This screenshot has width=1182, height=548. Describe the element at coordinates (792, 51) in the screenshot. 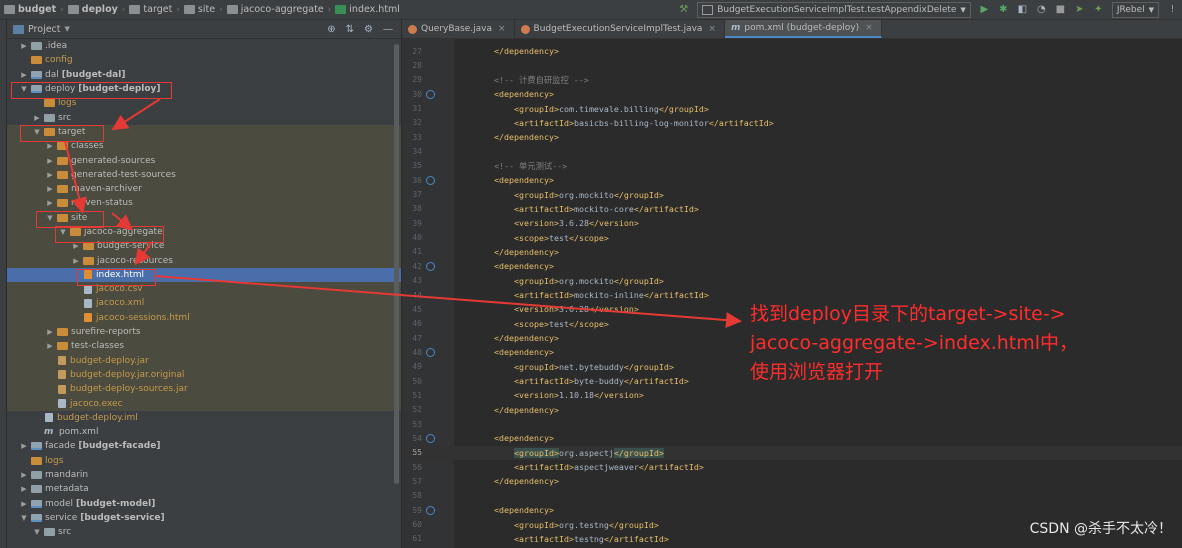

I see `code-line: 27 </dependency>` at that location.